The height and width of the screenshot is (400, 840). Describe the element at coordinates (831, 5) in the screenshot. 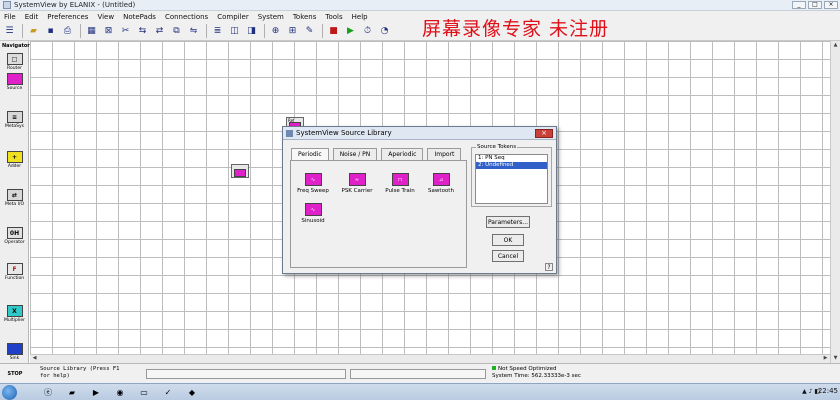

I see `close-button: ×` at that location.